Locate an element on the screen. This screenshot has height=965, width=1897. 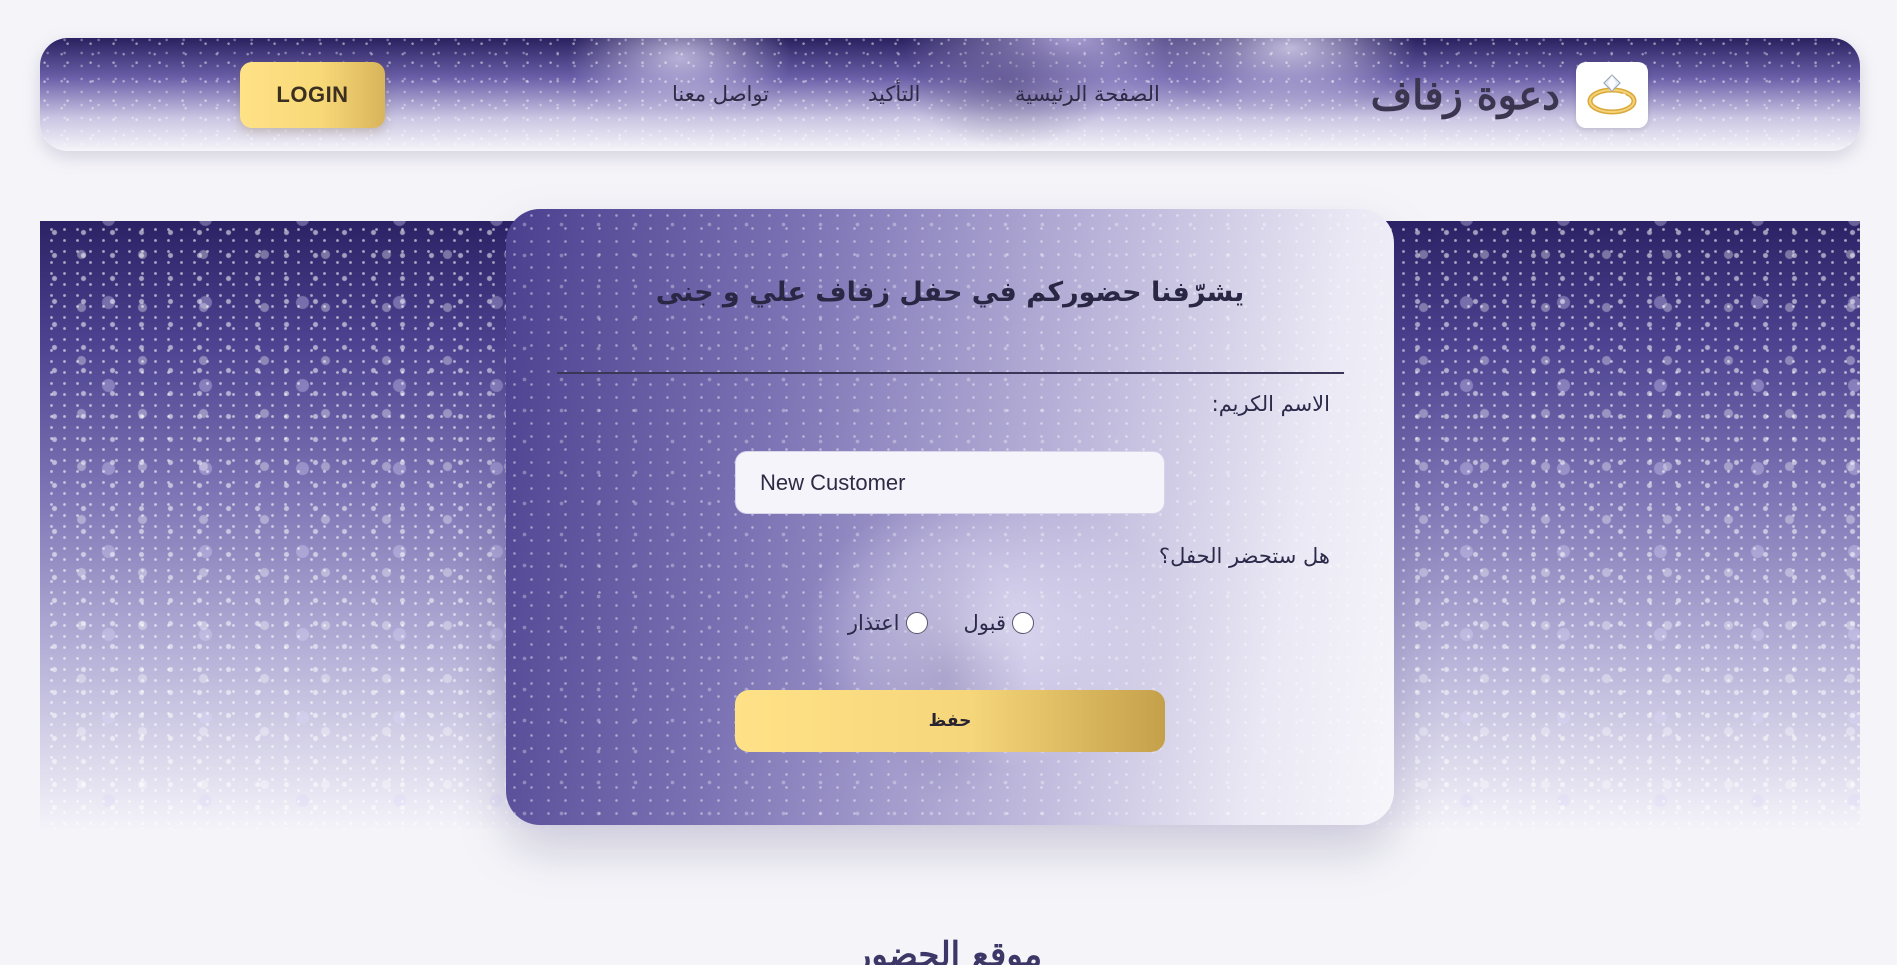
nav-link-confirm: التأكيد is located at coordinates (894, 94).